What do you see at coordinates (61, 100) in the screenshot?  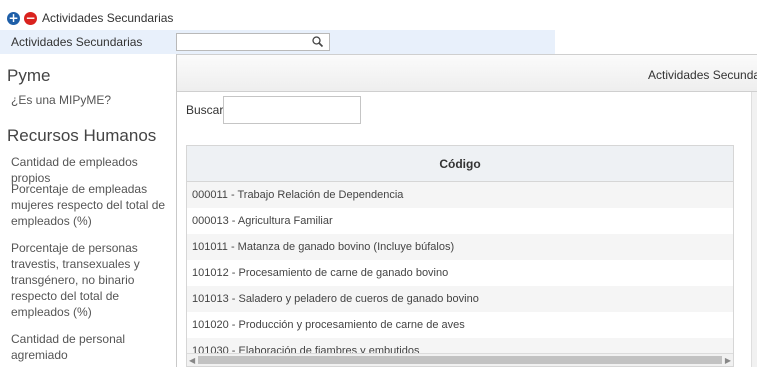 I see `mipyme-label: ¿Es una MIPyME?` at bounding box center [61, 100].